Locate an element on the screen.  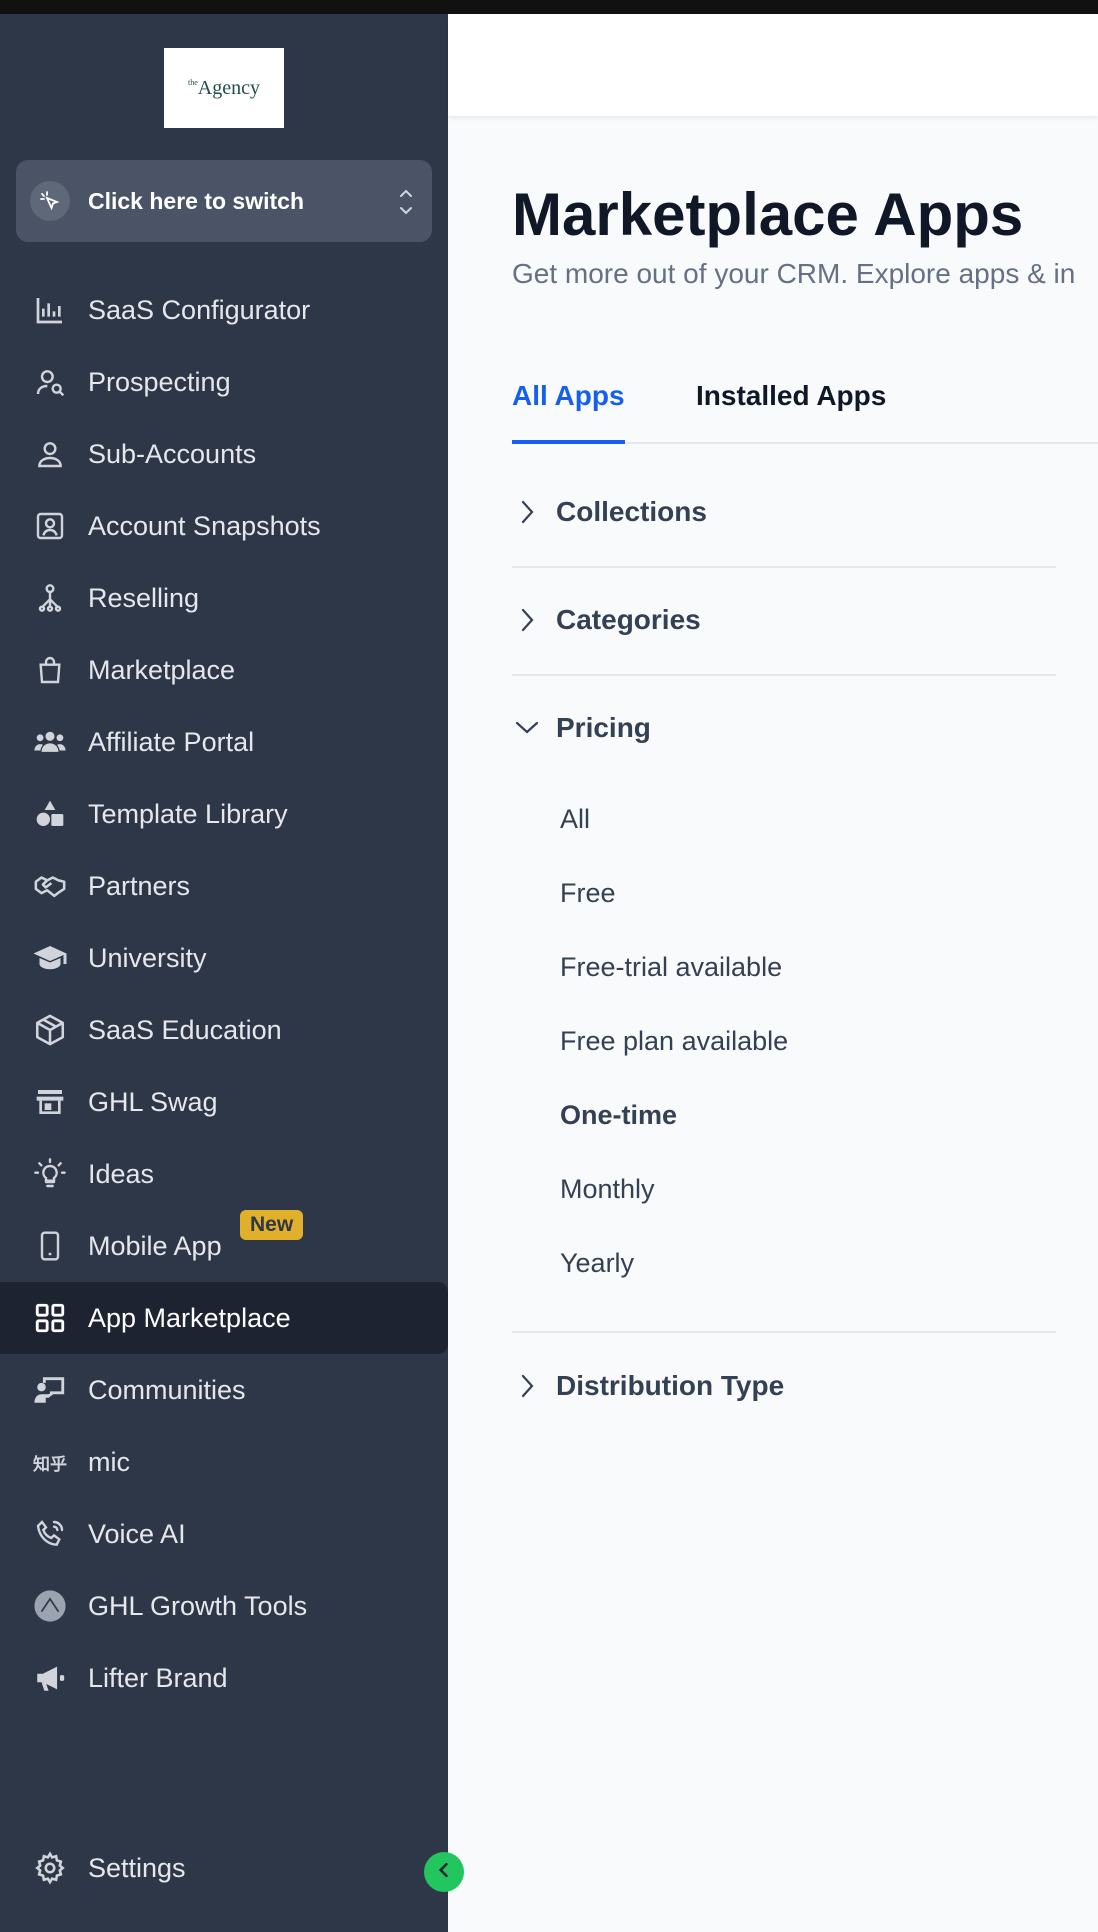
filter-collections: Collections is located at coordinates (784, 512).